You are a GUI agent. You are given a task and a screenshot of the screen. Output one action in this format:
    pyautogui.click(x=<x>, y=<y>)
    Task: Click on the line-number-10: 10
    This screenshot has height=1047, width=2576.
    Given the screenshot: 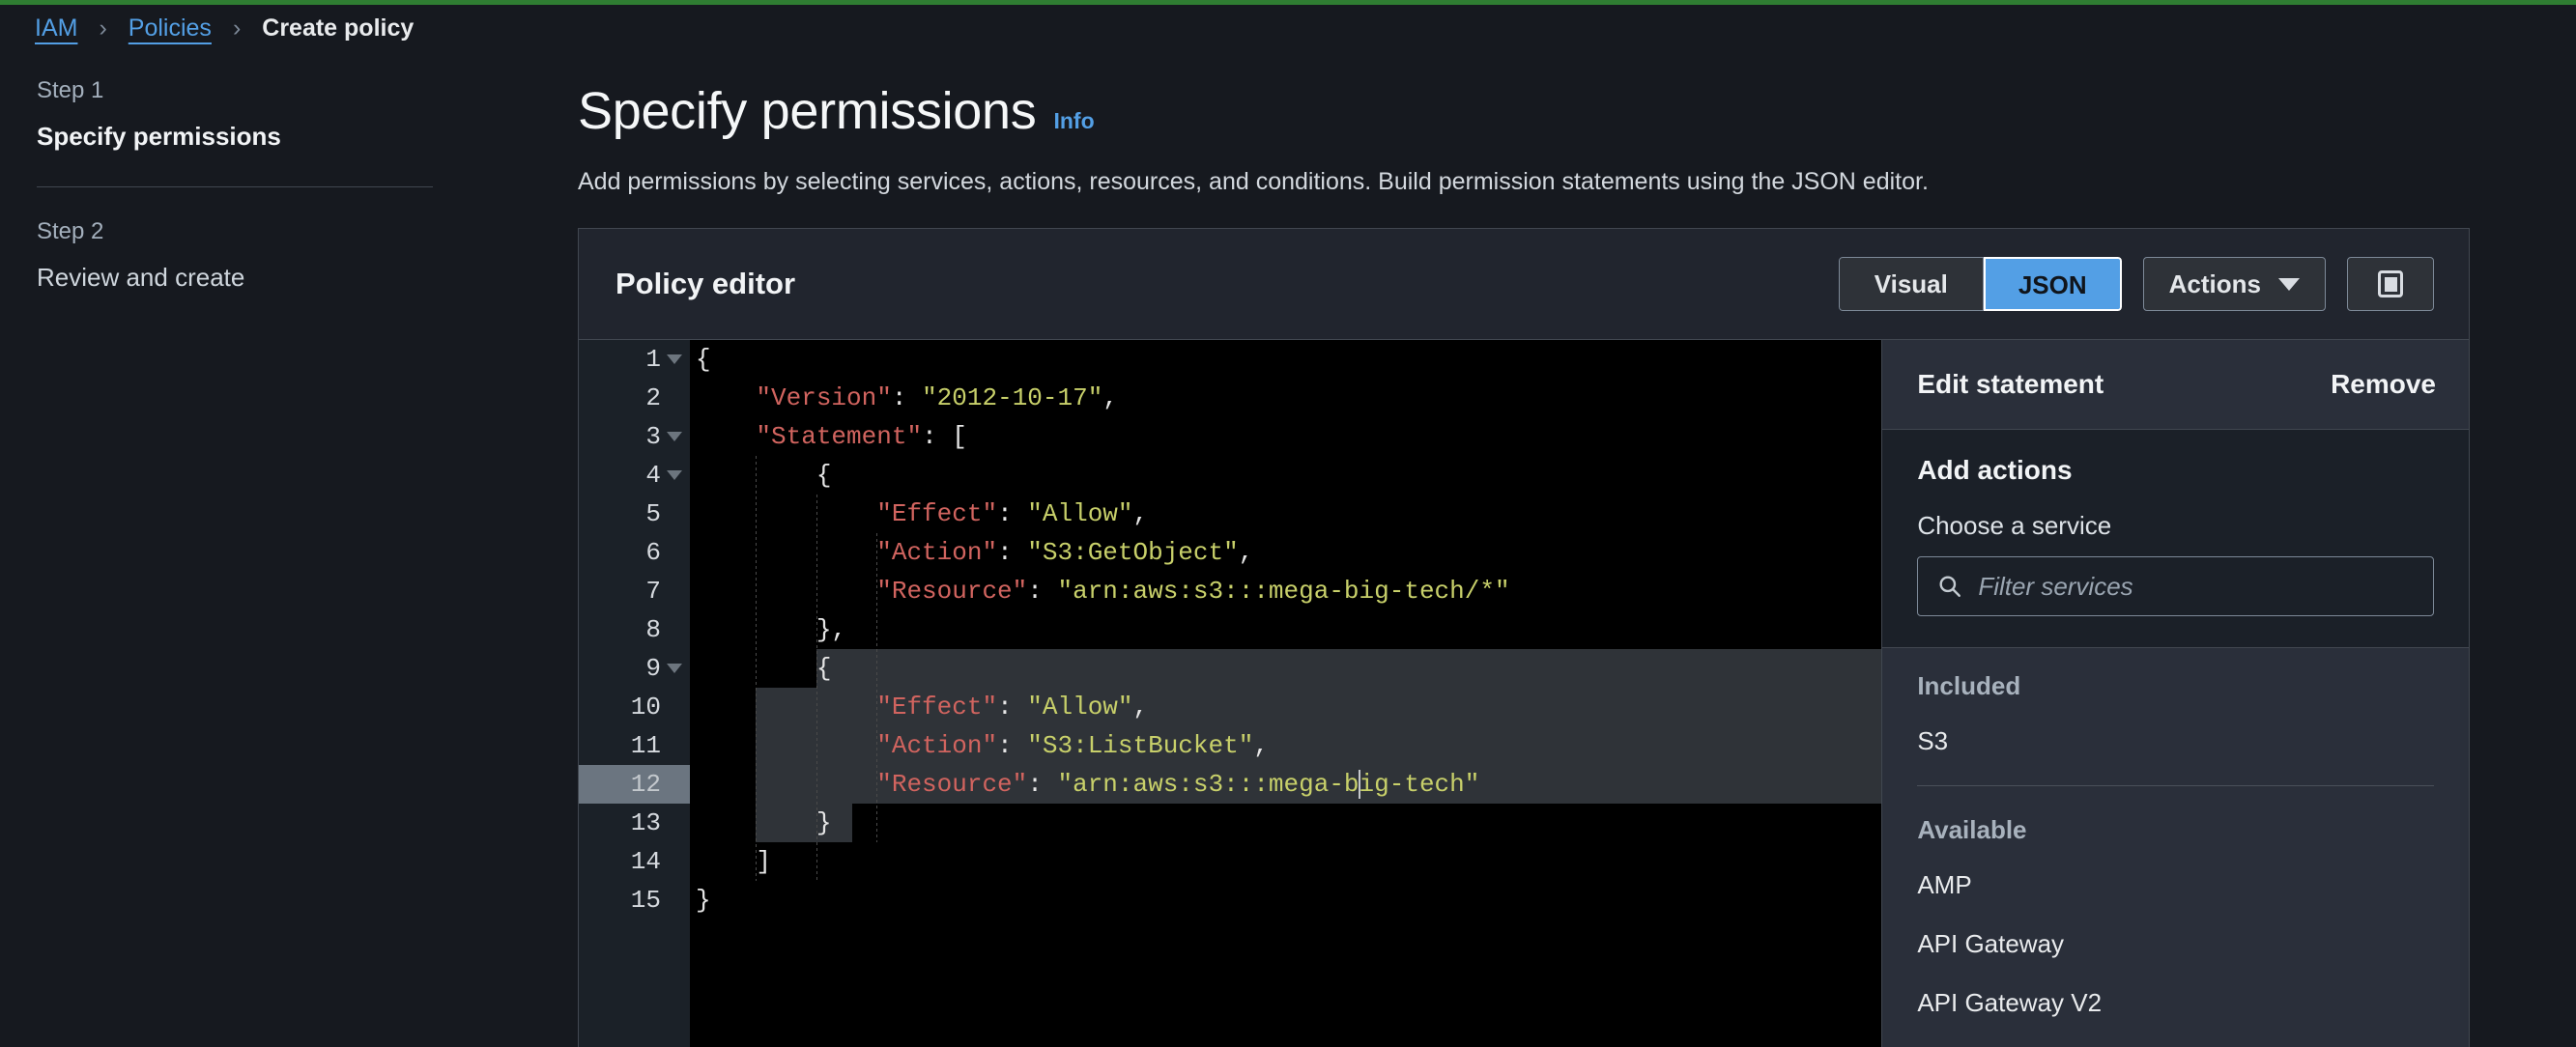 What is the action you would take?
    pyautogui.click(x=646, y=707)
    